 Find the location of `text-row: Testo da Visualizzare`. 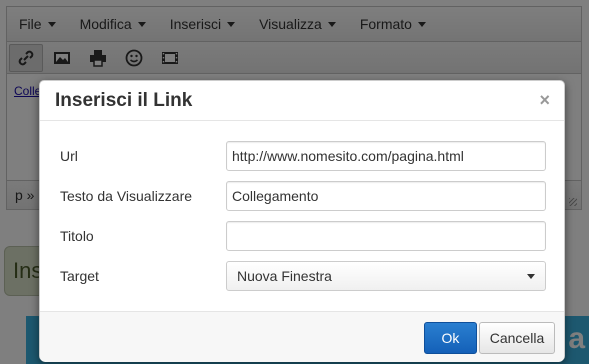

text-row: Testo da Visualizzare is located at coordinates (303, 196).